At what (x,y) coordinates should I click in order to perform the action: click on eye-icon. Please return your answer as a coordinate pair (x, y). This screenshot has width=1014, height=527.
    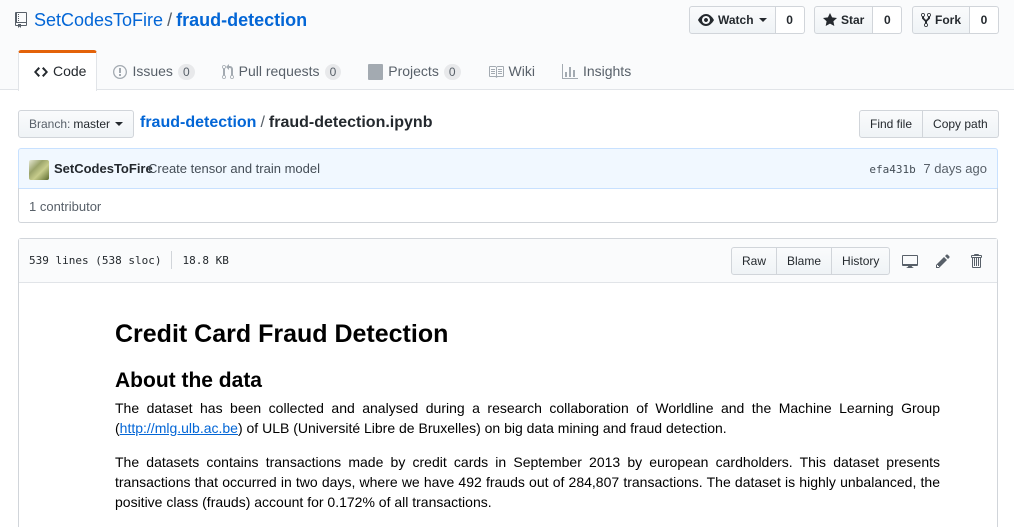
    Looking at the image, I should click on (706, 20).